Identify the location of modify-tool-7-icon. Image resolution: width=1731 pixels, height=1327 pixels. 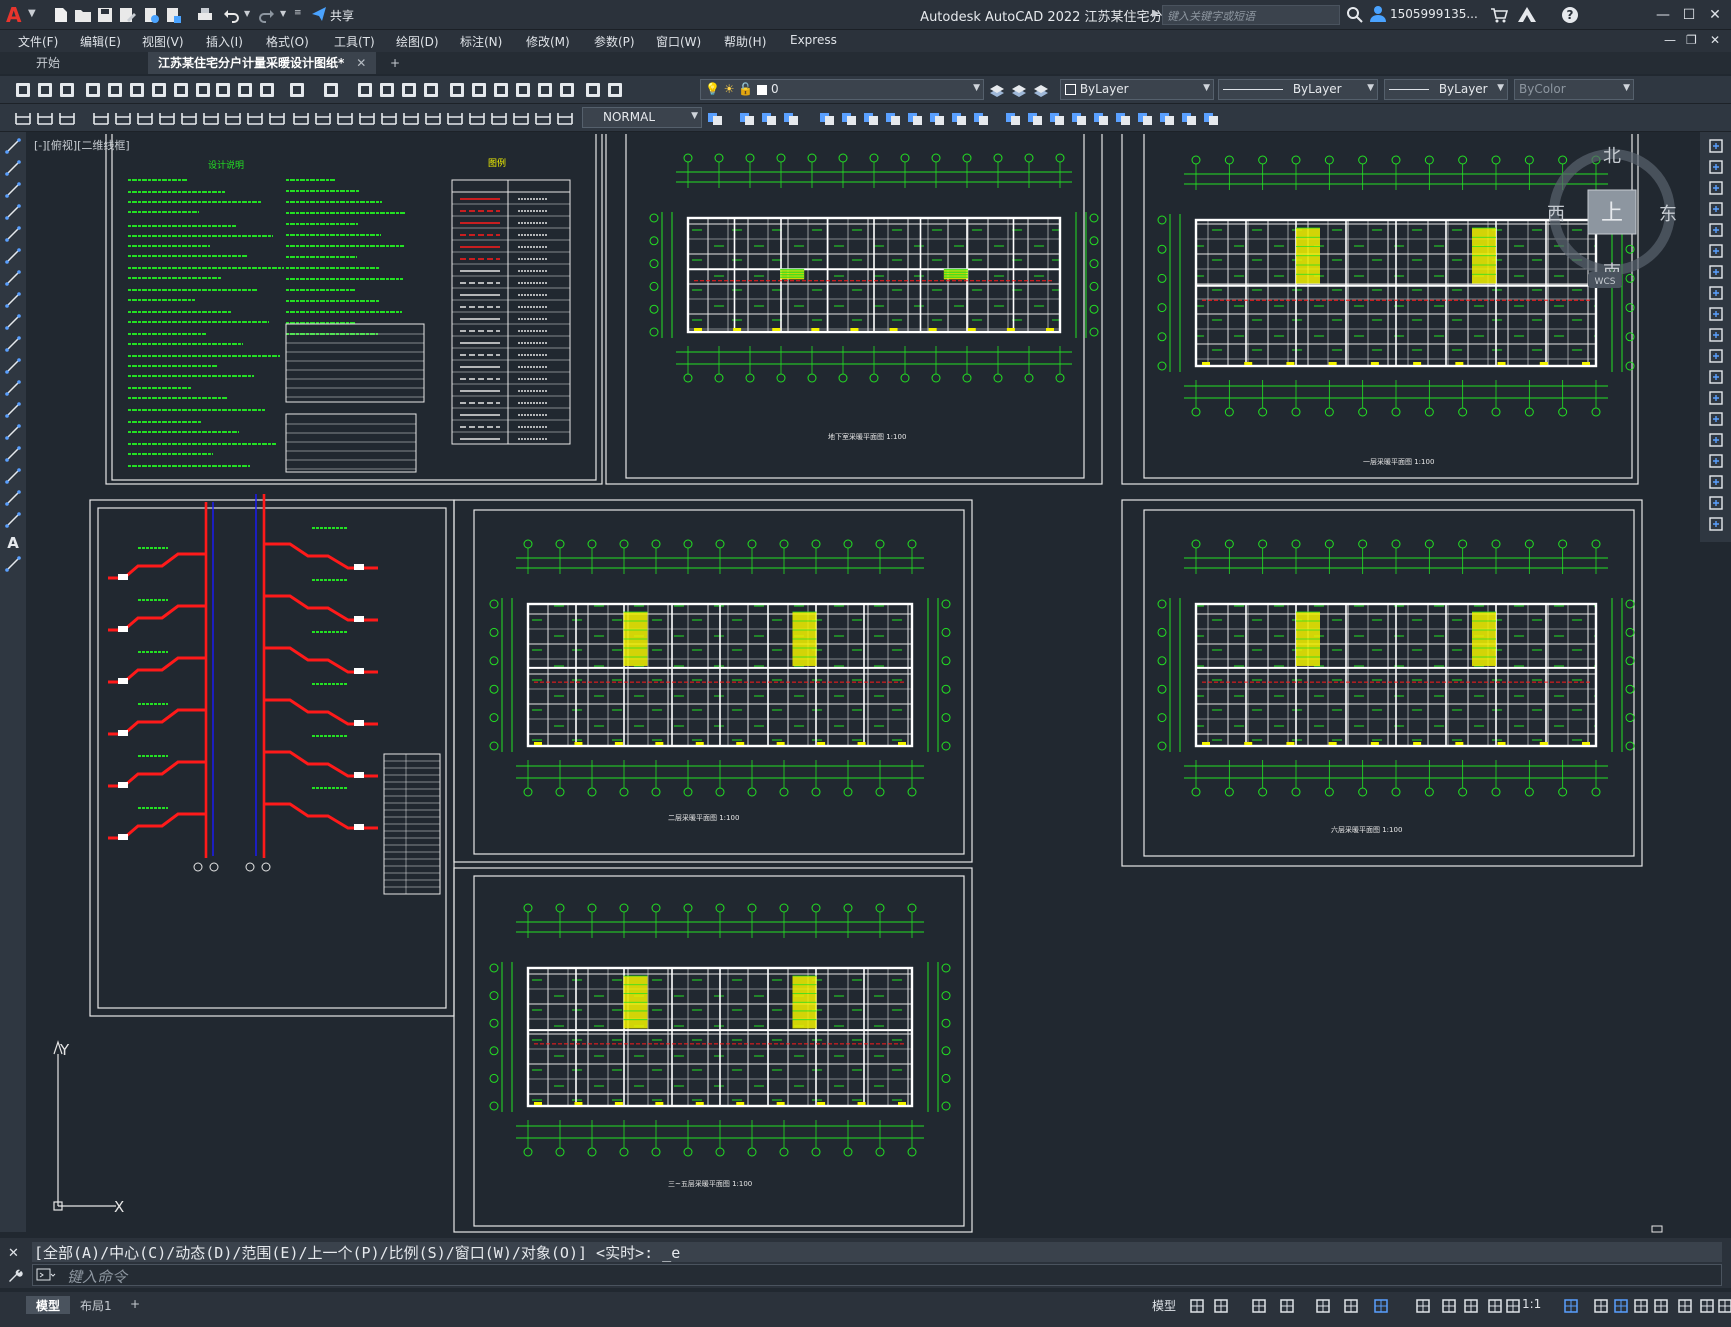
(871, 118).